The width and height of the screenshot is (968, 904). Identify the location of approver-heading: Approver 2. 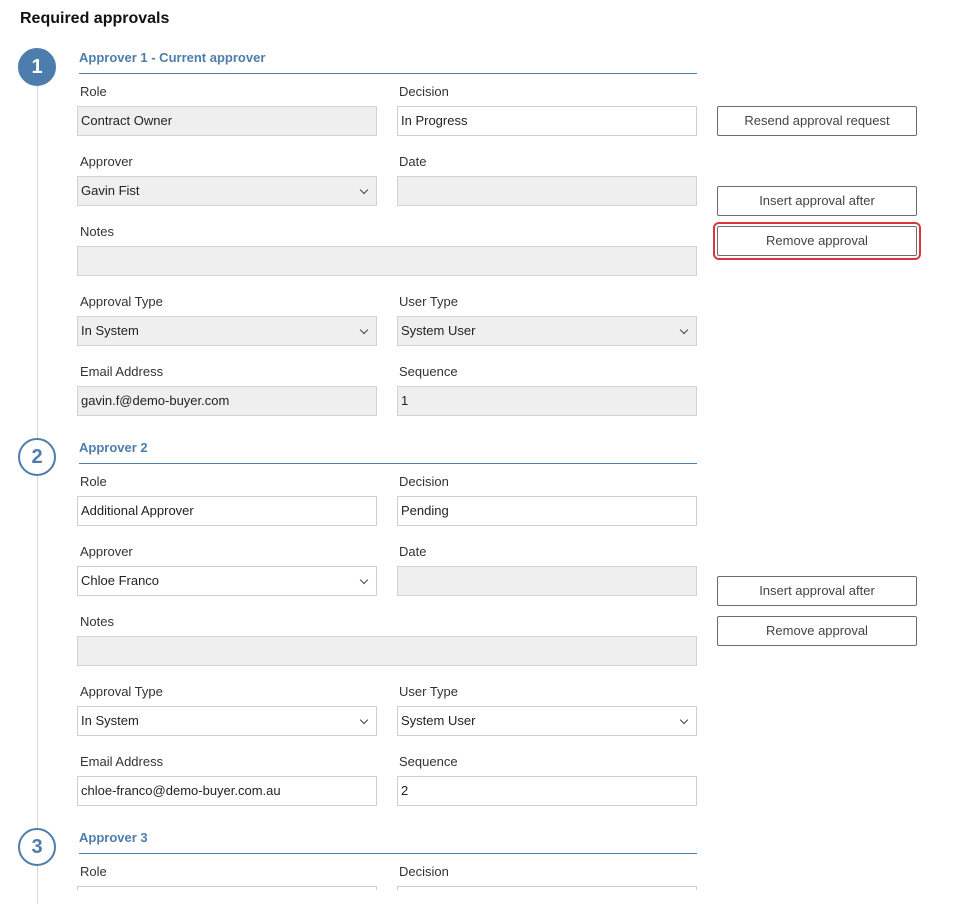
(388, 452).